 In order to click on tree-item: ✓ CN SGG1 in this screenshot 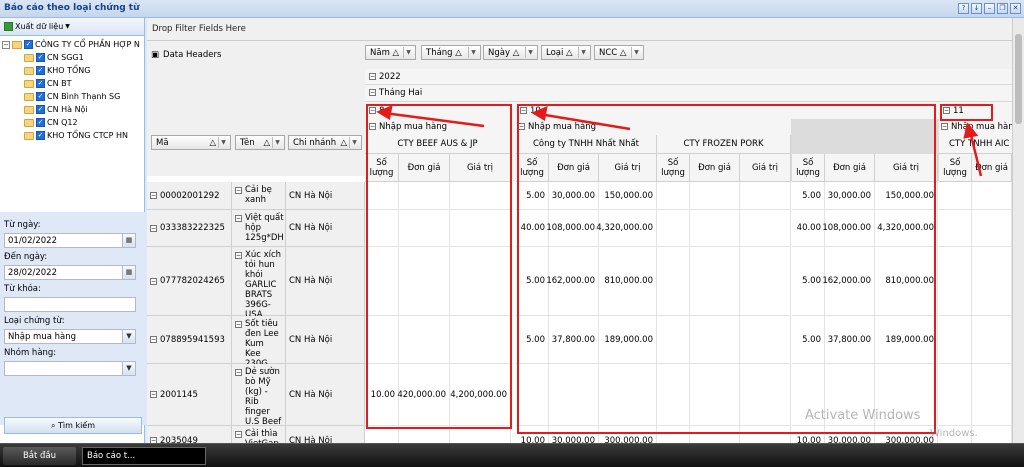, I will do `click(72, 57)`.